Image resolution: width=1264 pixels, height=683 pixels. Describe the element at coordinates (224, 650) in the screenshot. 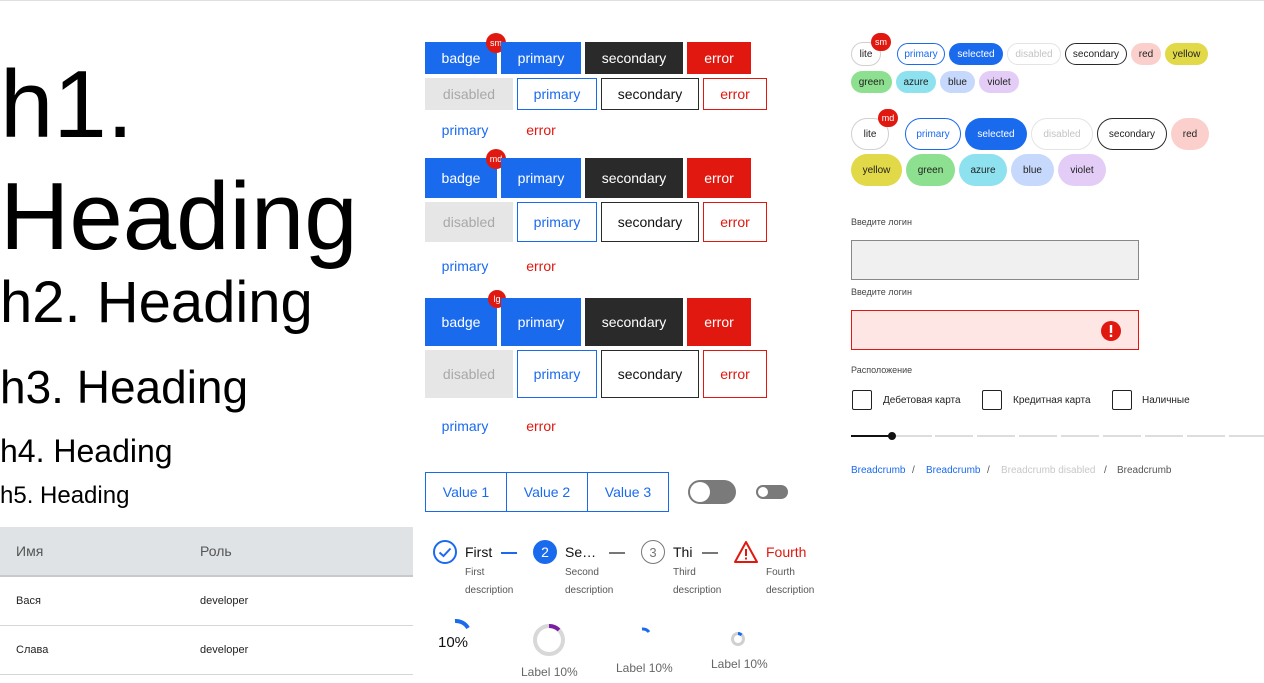

I see `cell-role: developer` at that location.